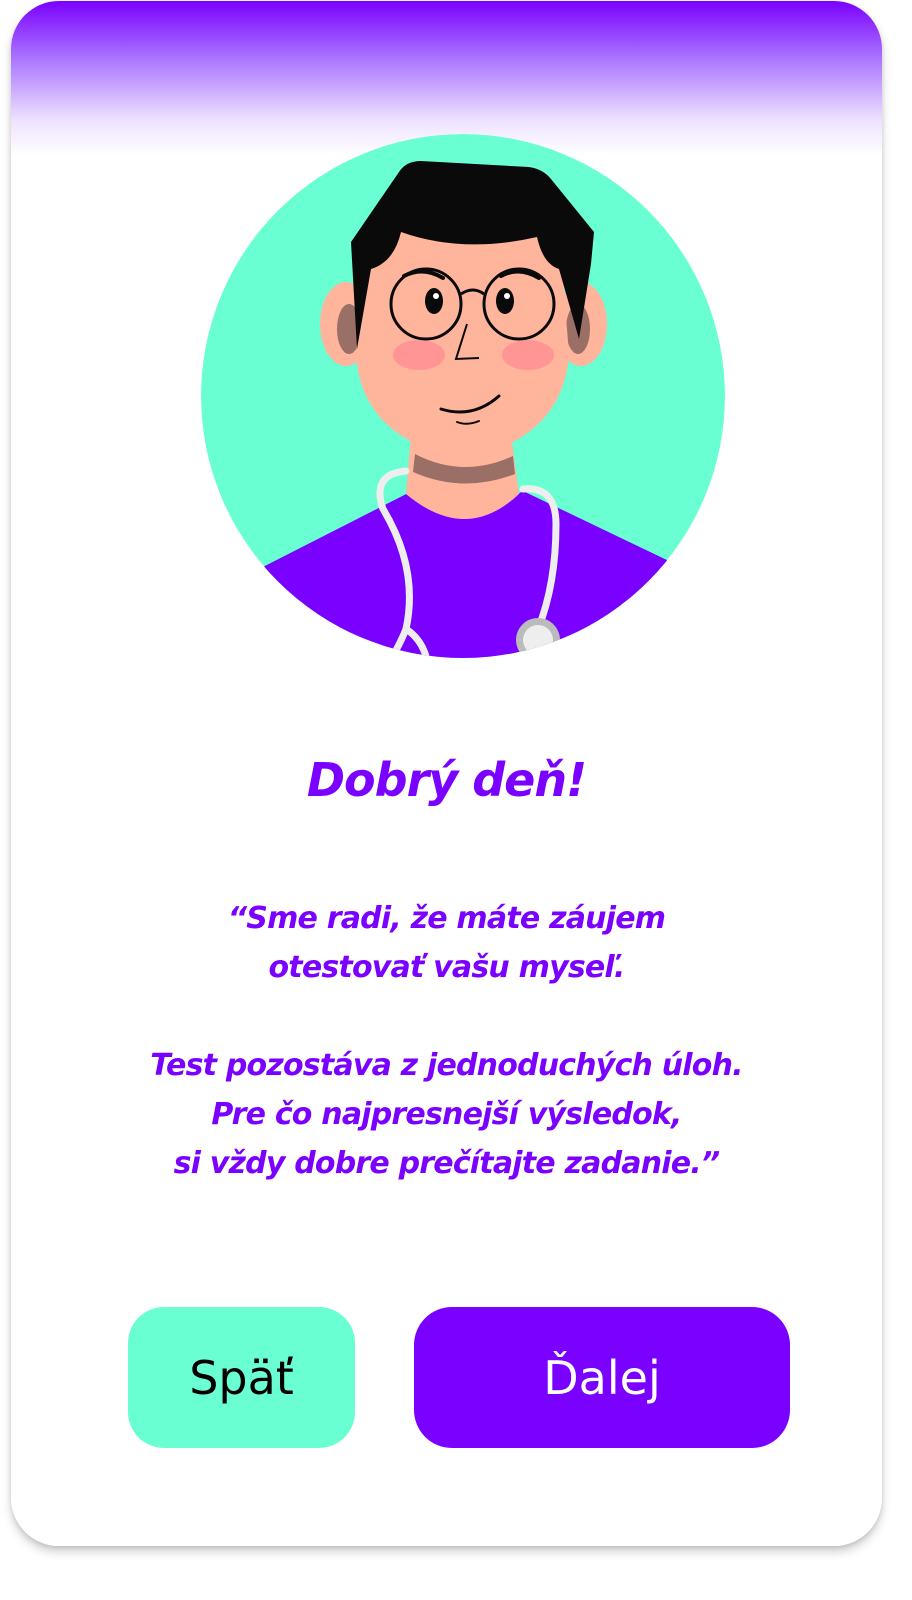  Describe the element at coordinates (446, 1065) in the screenshot. I see `message-line: Test pozostáva z jednoduchých úloh.` at that location.